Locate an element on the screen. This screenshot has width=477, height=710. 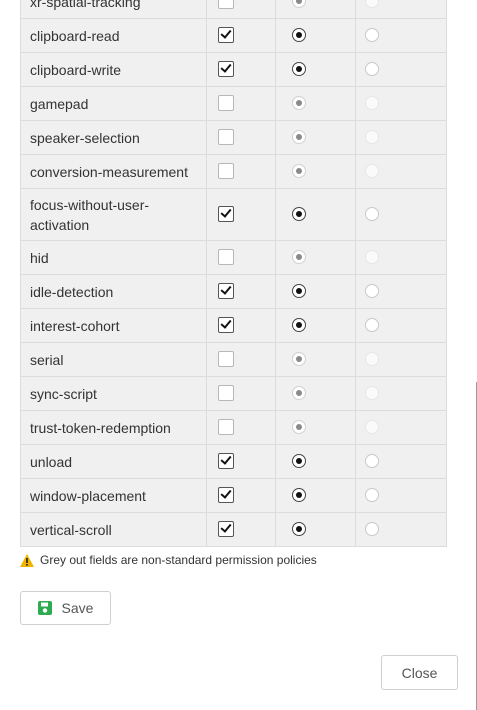
close-button: Close is located at coordinates (419, 672).